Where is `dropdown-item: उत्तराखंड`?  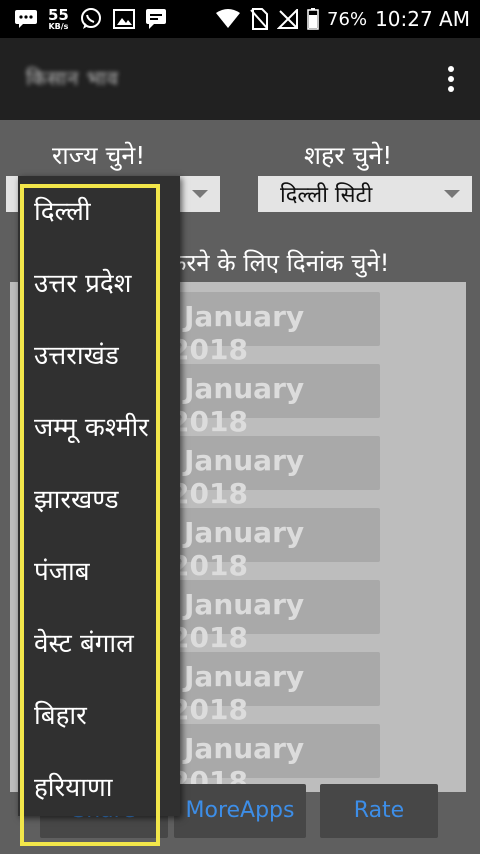 dropdown-item: उत्तराखंड is located at coordinates (76, 354).